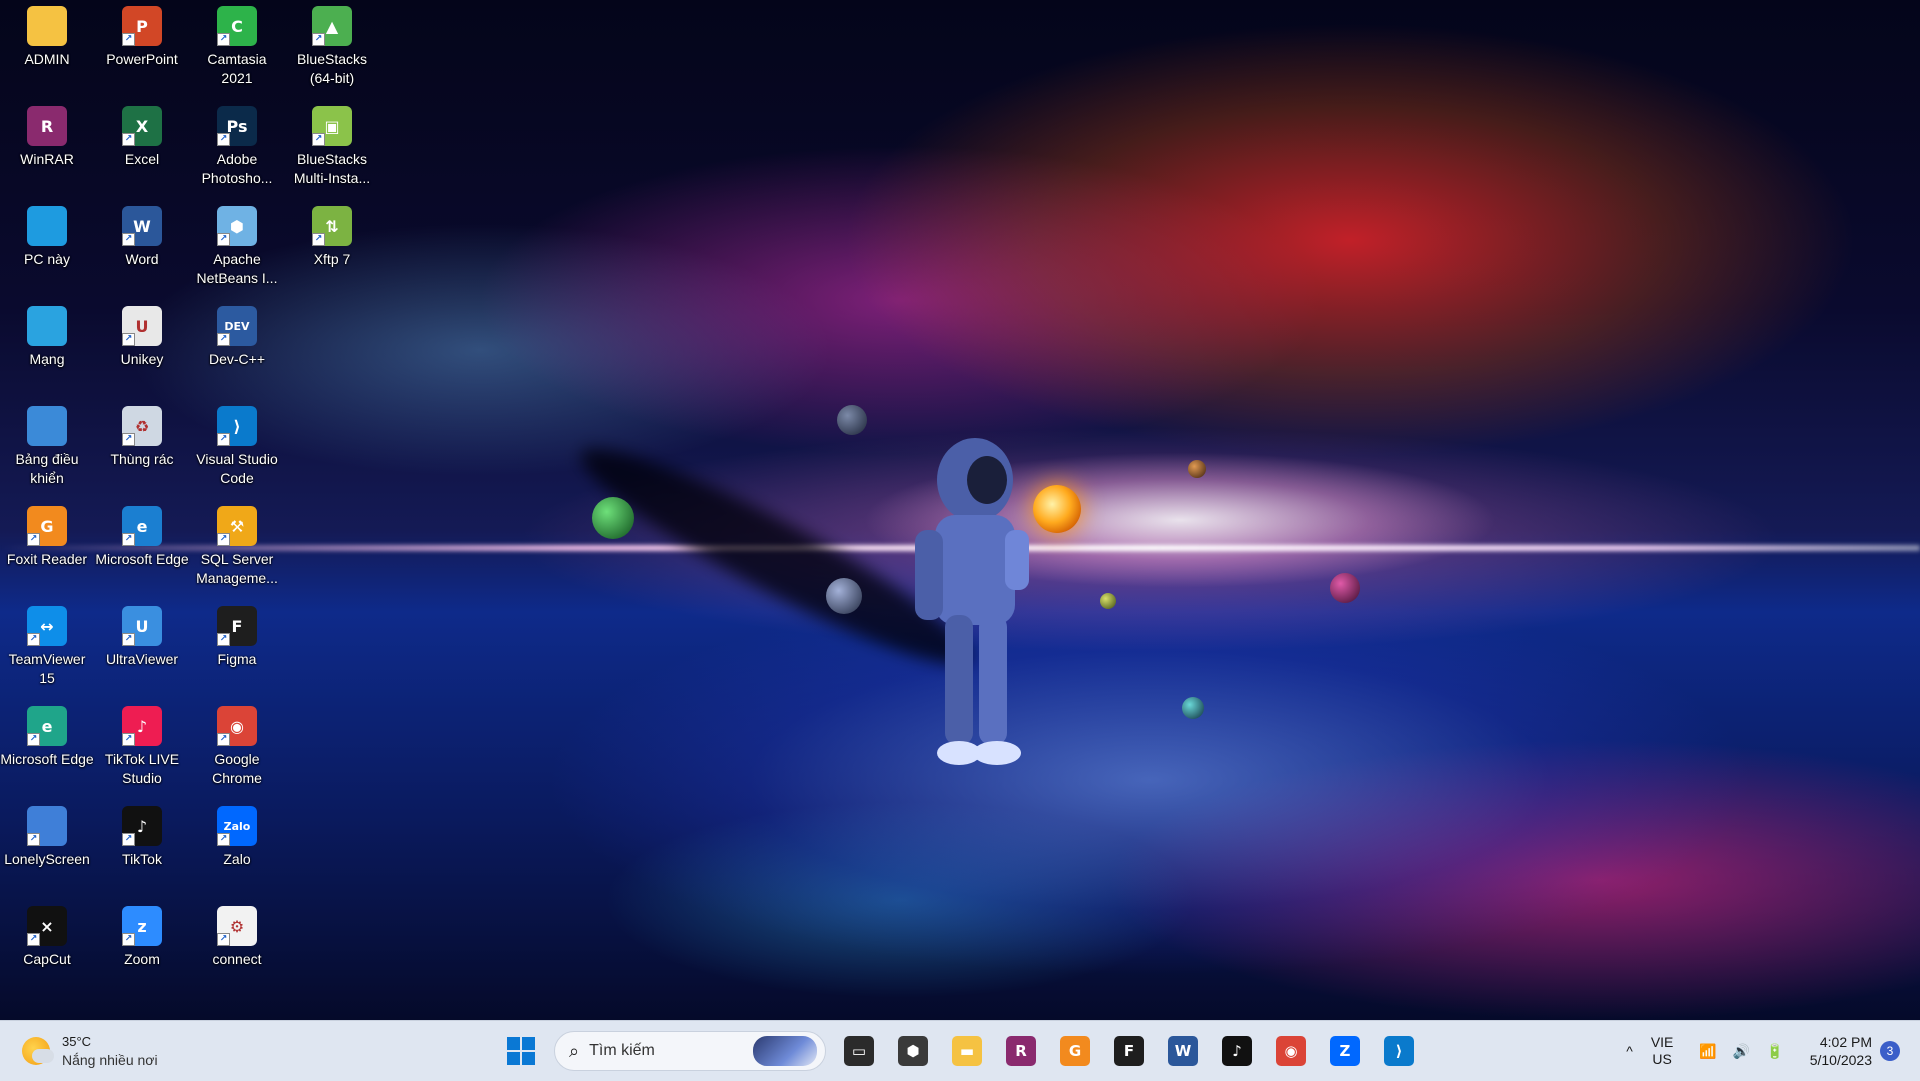 The image size is (1920, 1081). What do you see at coordinates (142, 248) in the screenshot?
I see `desktop-icon-word: W ↗ Word` at bounding box center [142, 248].